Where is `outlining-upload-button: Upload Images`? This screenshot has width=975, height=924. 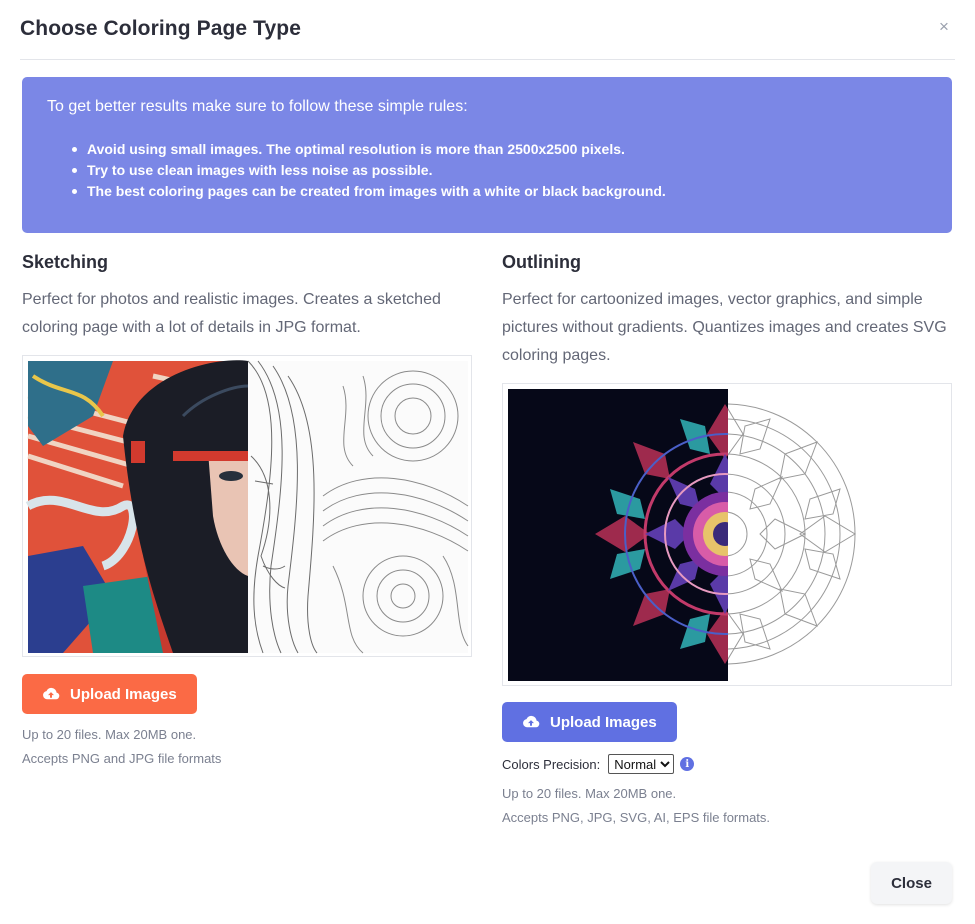 outlining-upload-button: Upload Images is located at coordinates (589, 722).